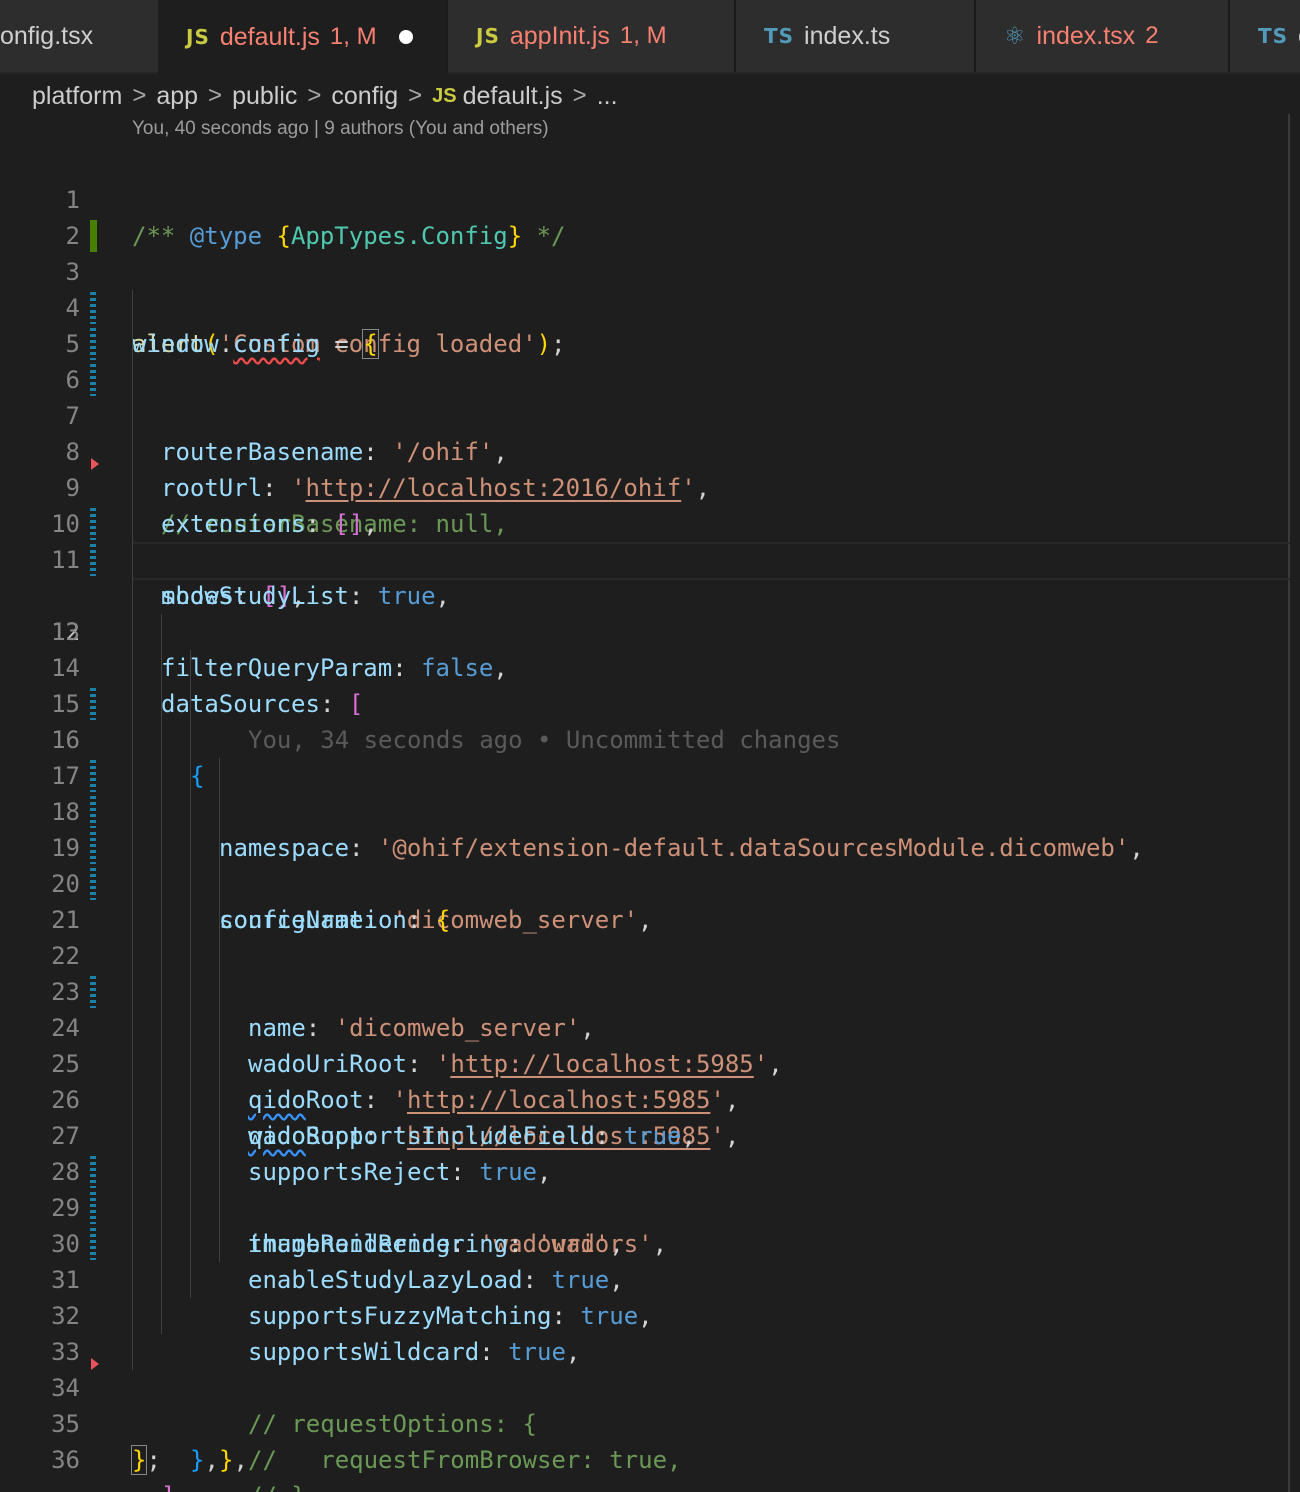 This screenshot has height=1492, width=1300. Describe the element at coordinates (711, 561) in the screenshot. I see `current-line-highlight` at that location.